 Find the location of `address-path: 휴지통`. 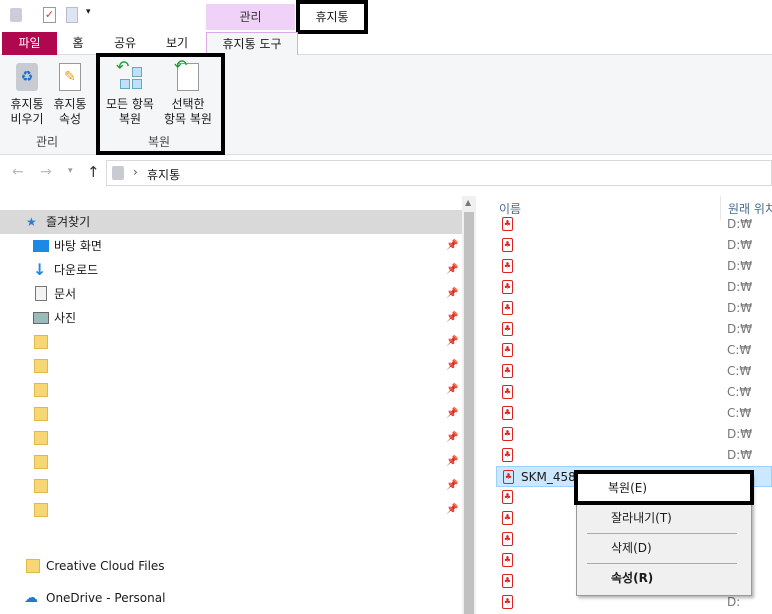

address-path: 휴지통 is located at coordinates (164, 175).